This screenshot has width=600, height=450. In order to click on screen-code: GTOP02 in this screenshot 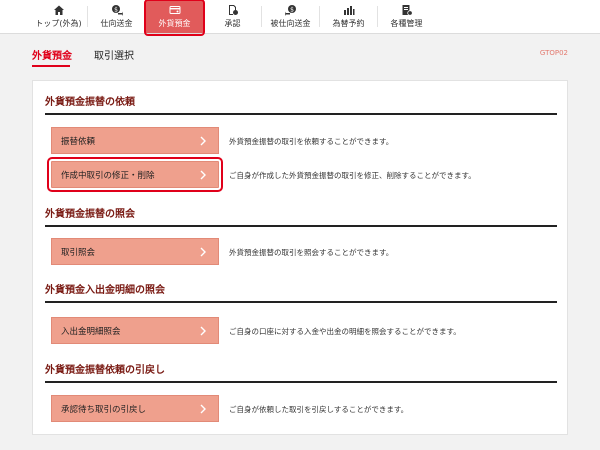, I will do `click(553, 53)`.